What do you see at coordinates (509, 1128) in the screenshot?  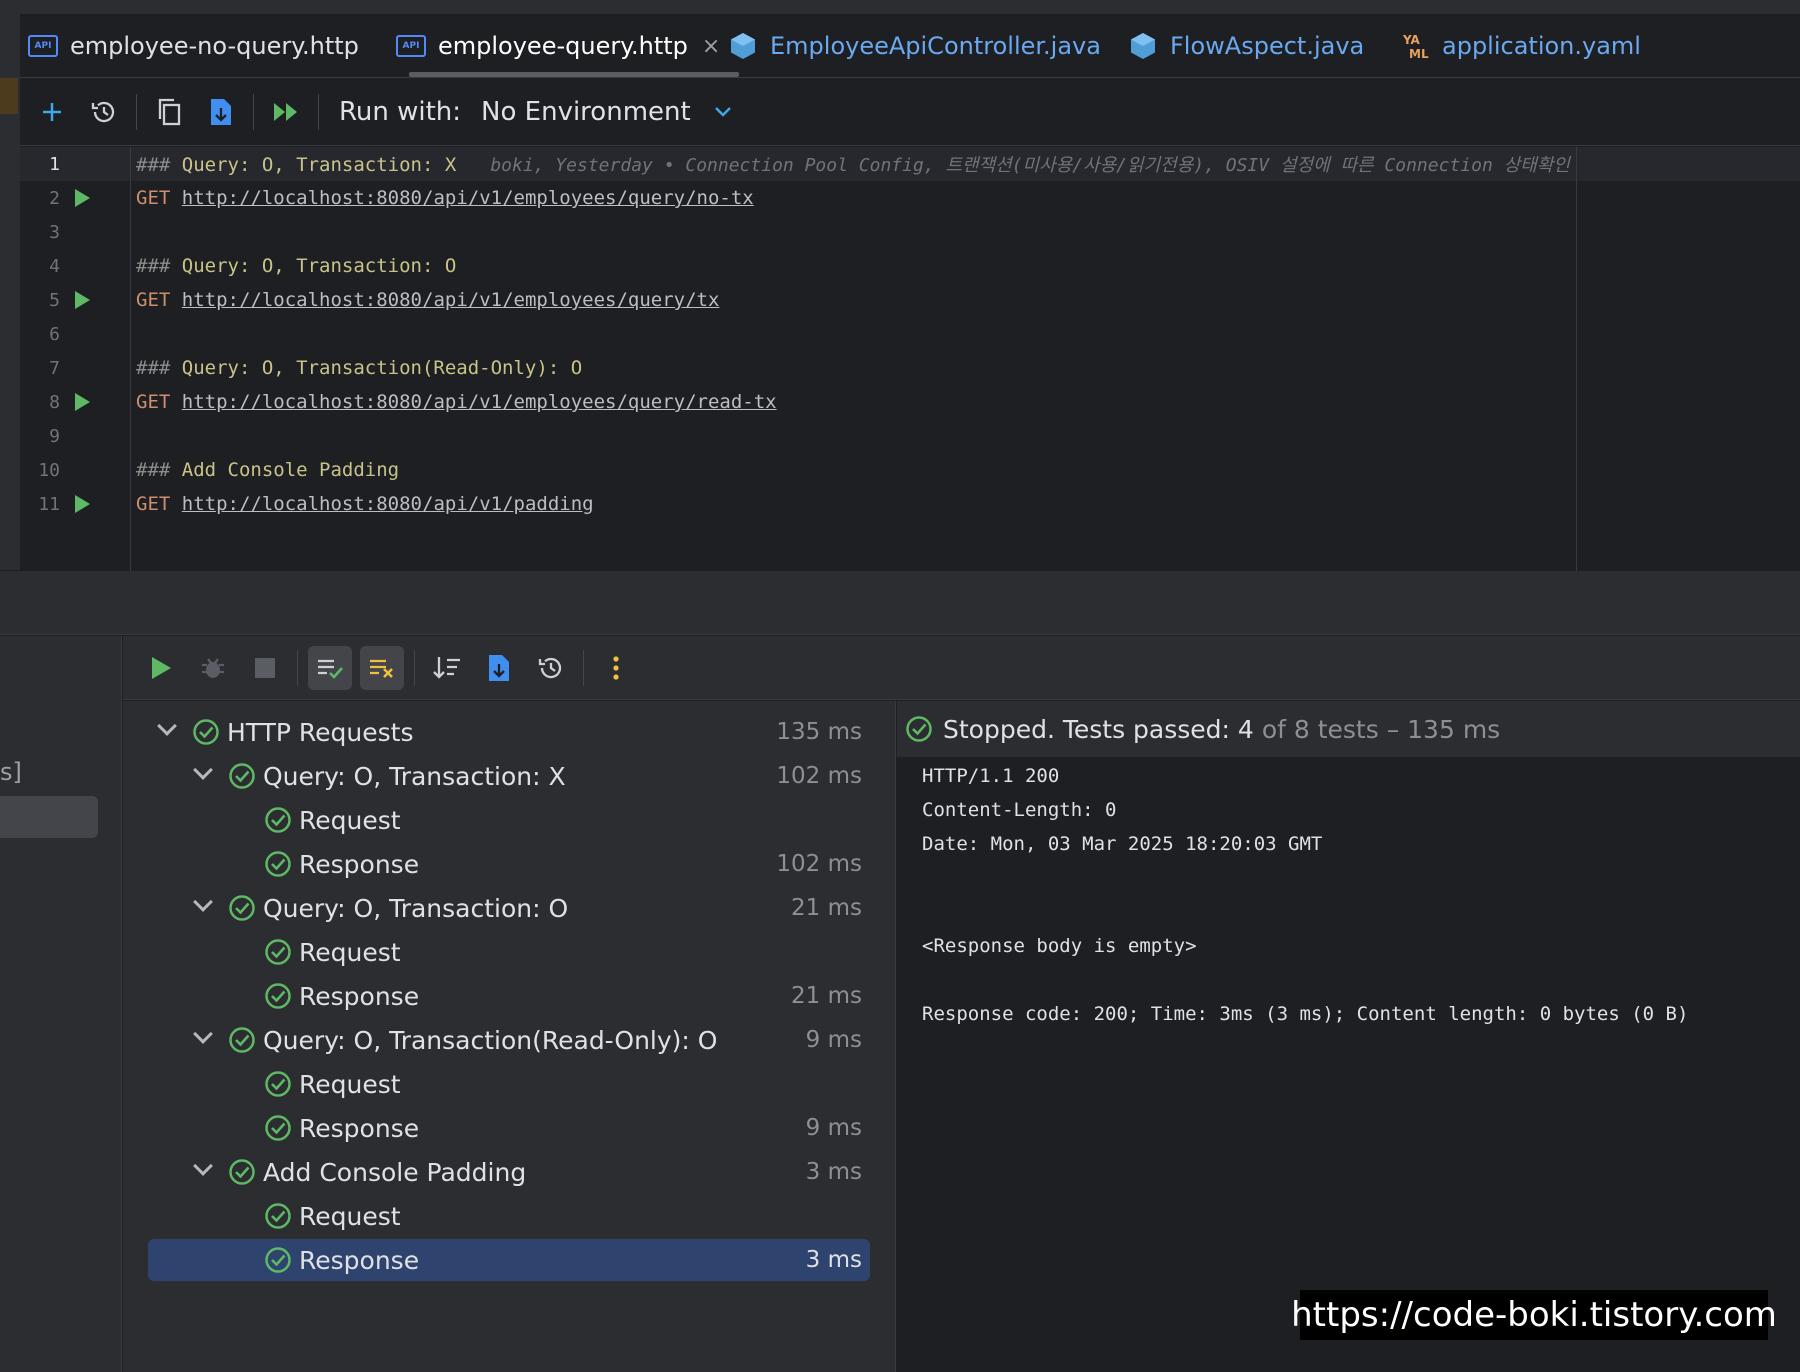 I see `tree-node-response: Response 9 ms` at bounding box center [509, 1128].